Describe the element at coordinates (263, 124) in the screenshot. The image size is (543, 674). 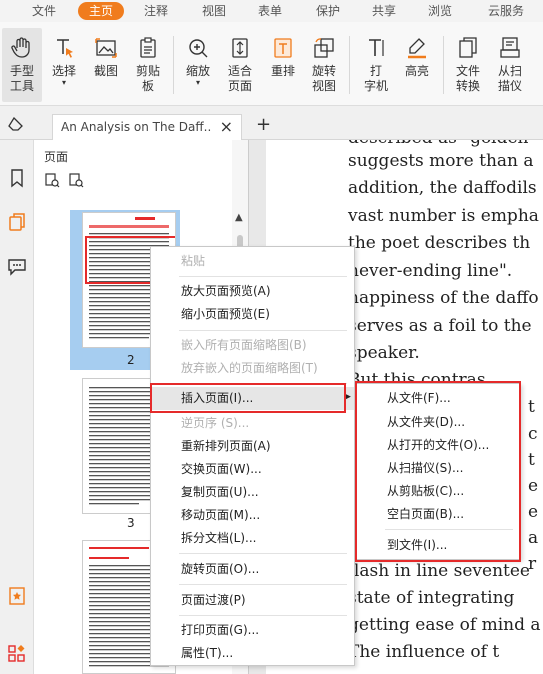
I see `new-tab-icon: +` at that location.